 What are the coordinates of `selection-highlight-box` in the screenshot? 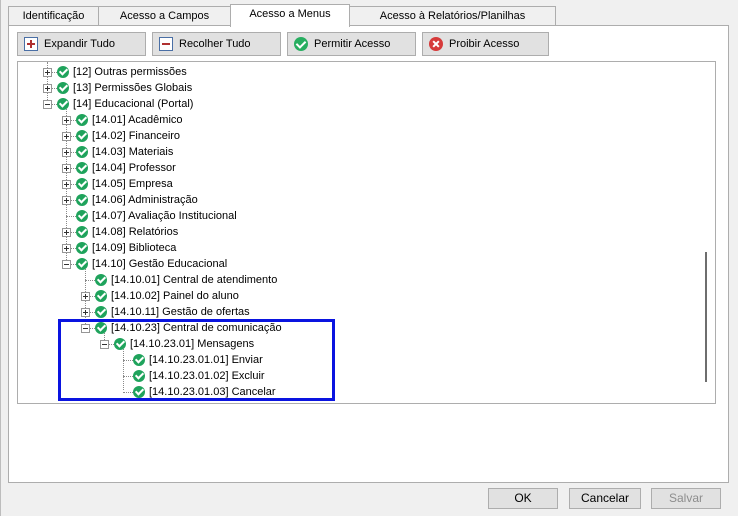 It's located at (196, 360).